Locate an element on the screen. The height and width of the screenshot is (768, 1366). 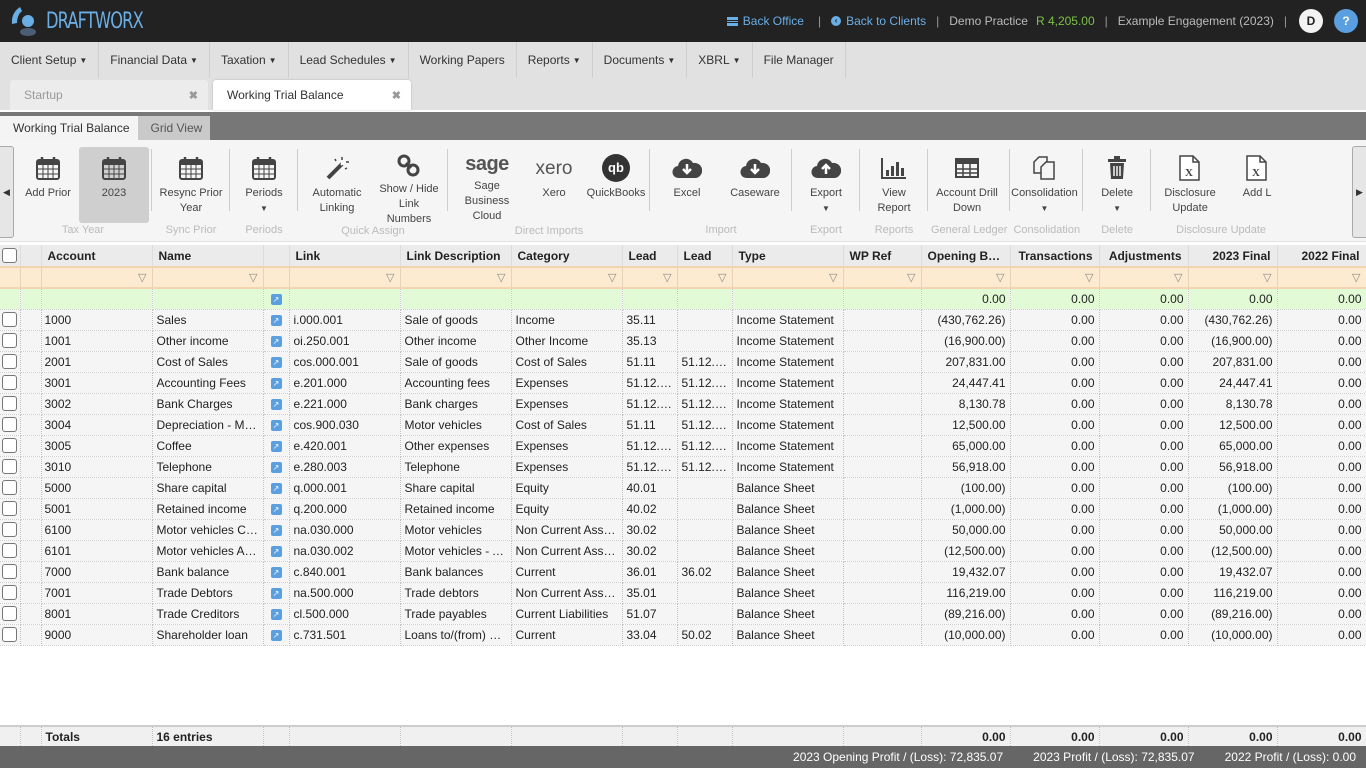
lead2-cell: 36.02 is located at coordinates (705, 572).